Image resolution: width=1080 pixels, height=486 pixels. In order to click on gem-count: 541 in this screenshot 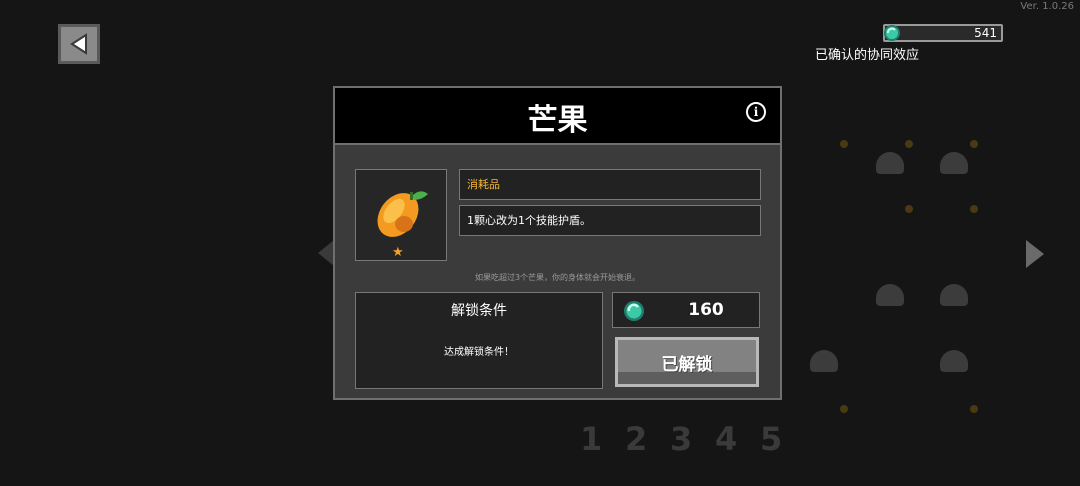, I will do `click(985, 33)`.